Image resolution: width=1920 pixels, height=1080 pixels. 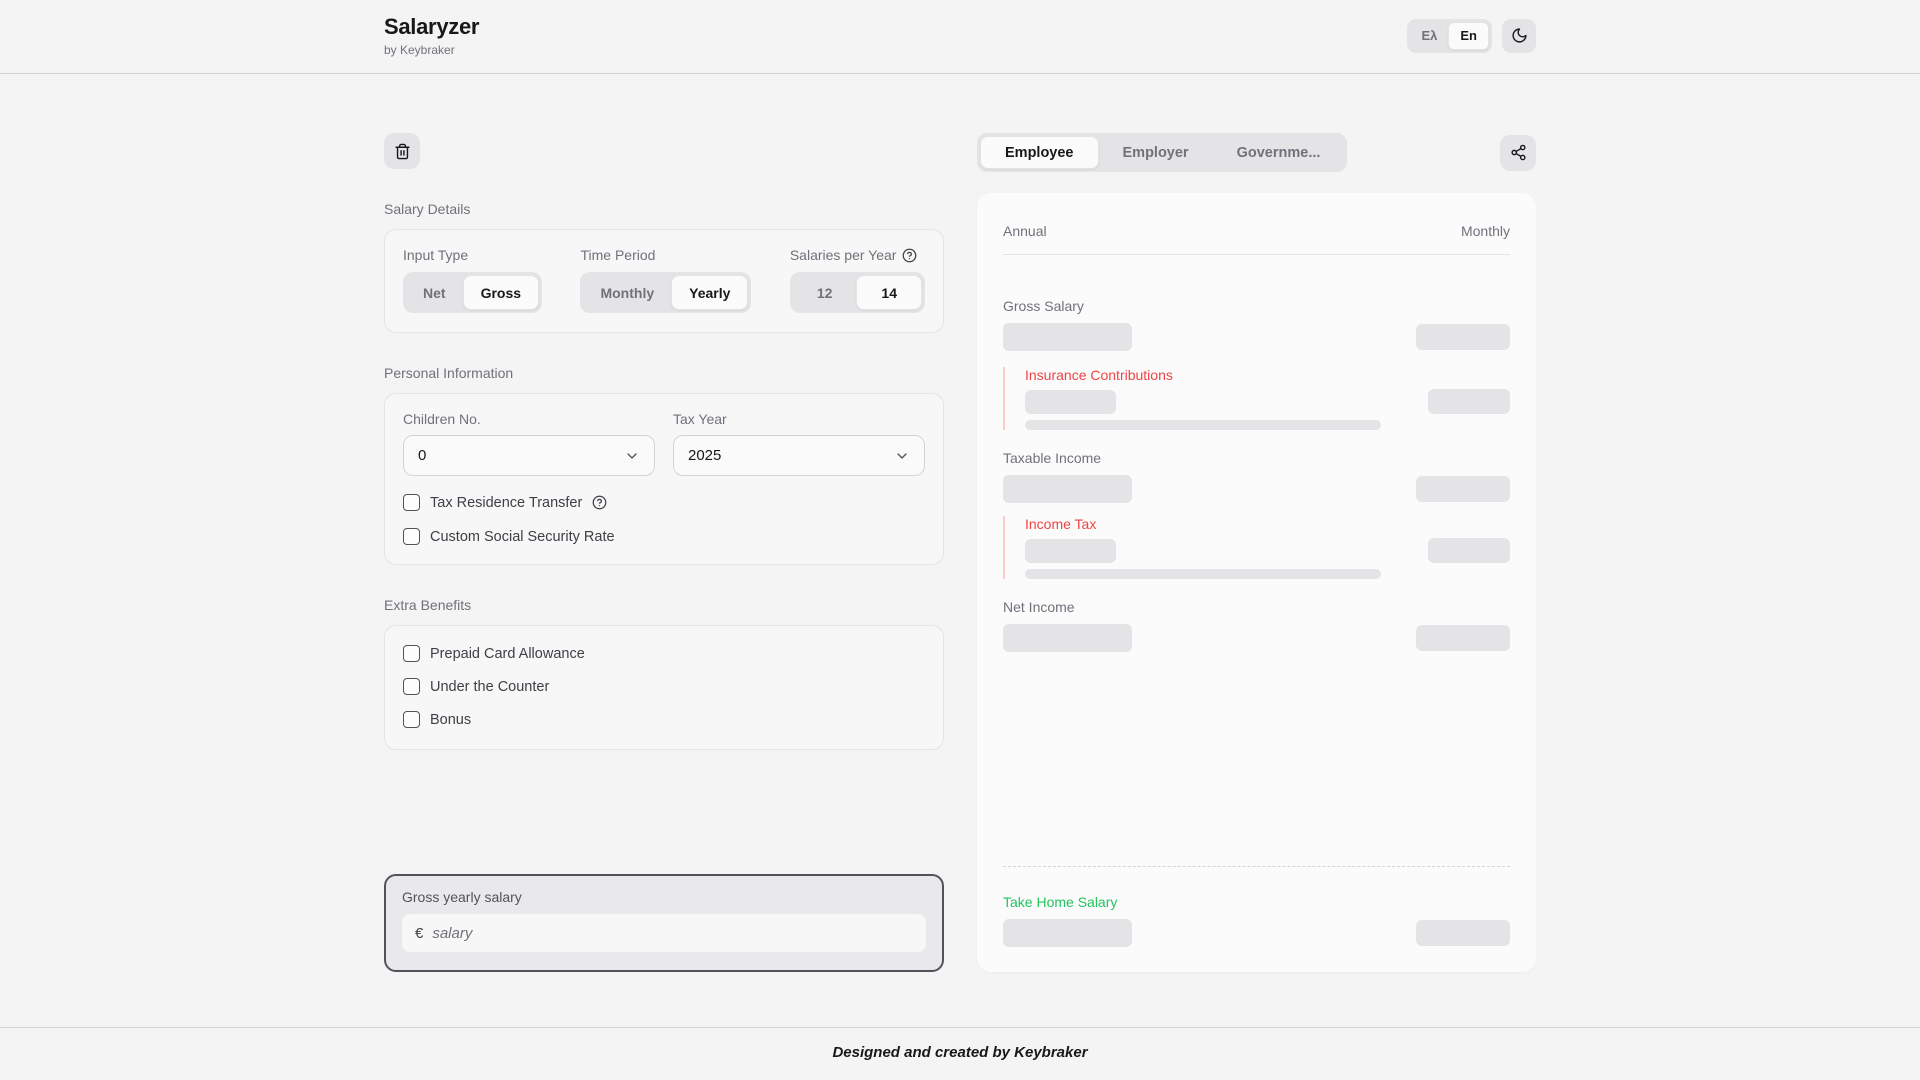 What do you see at coordinates (664, 719) in the screenshot?
I see `bonus-row: Bonus` at bounding box center [664, 719].